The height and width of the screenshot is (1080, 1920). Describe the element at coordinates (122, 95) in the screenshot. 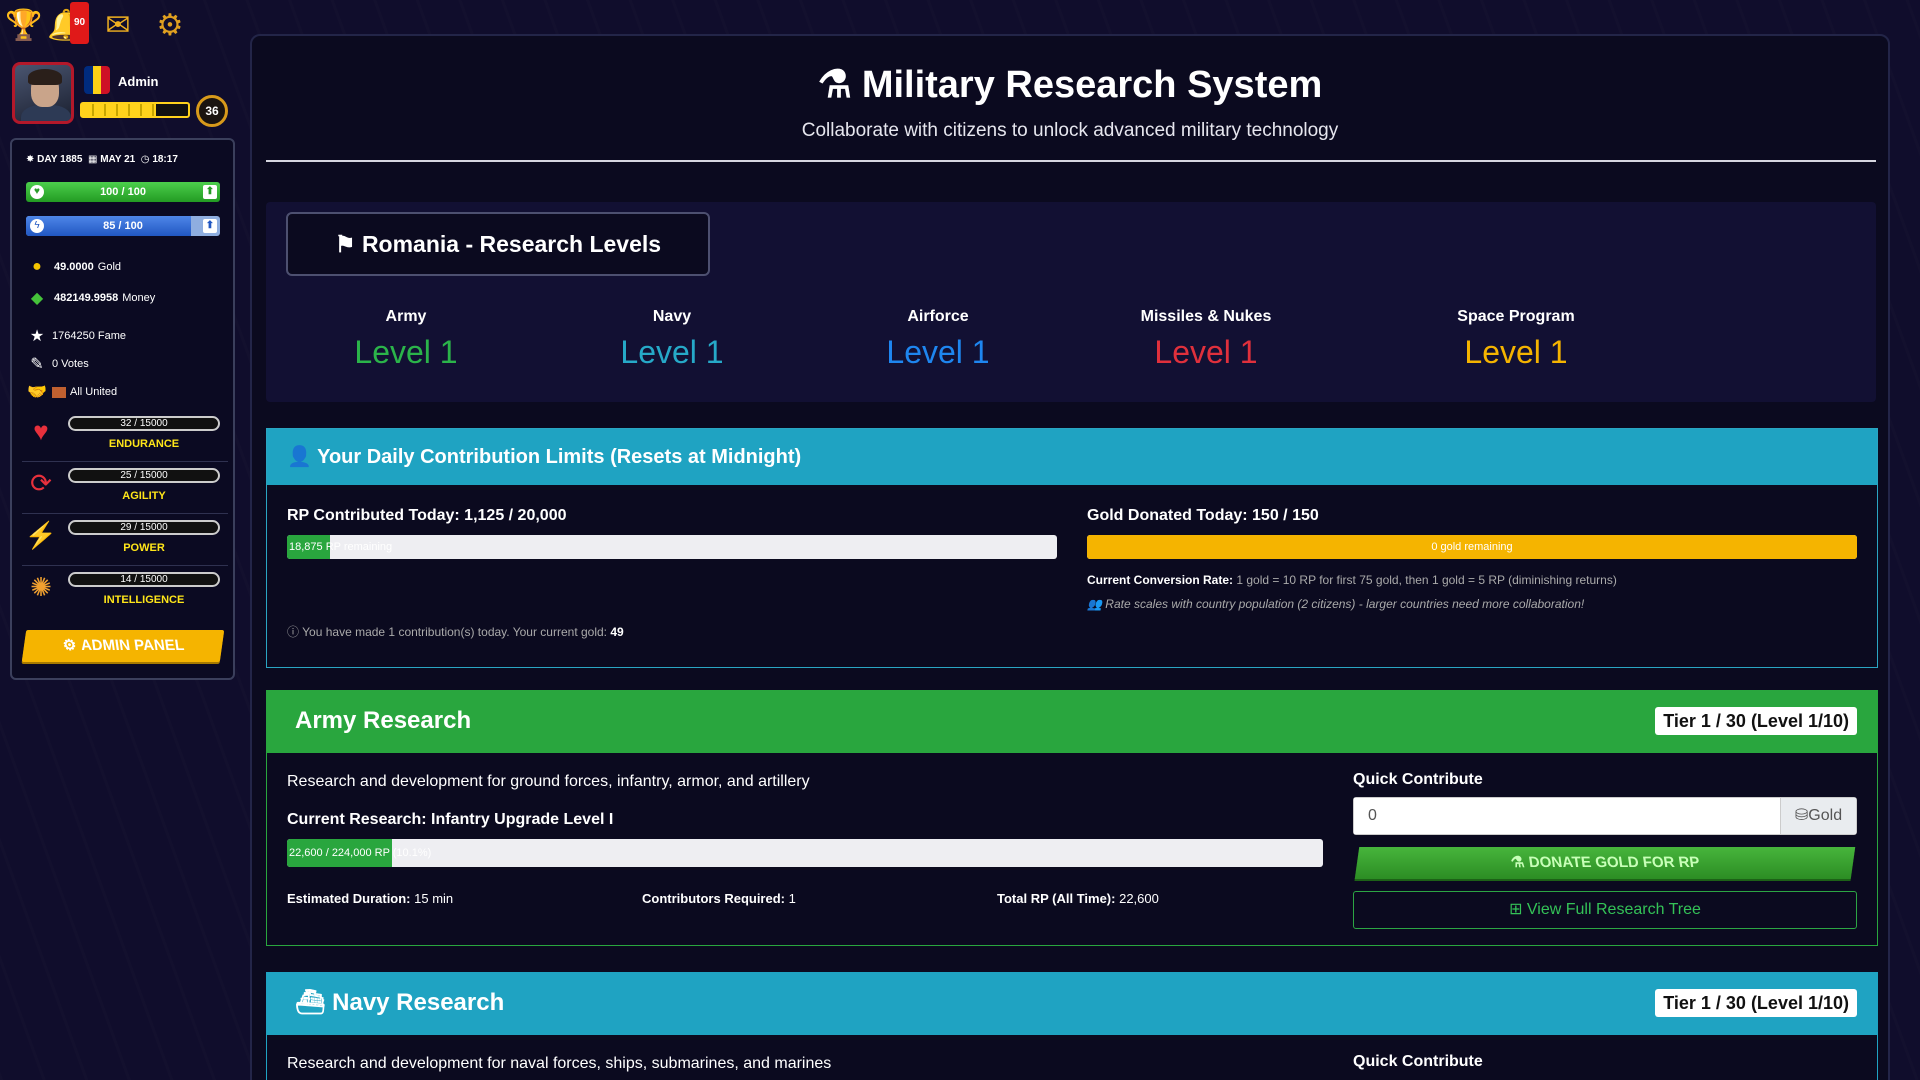

I see `profile-block: Admin 36` at that location.